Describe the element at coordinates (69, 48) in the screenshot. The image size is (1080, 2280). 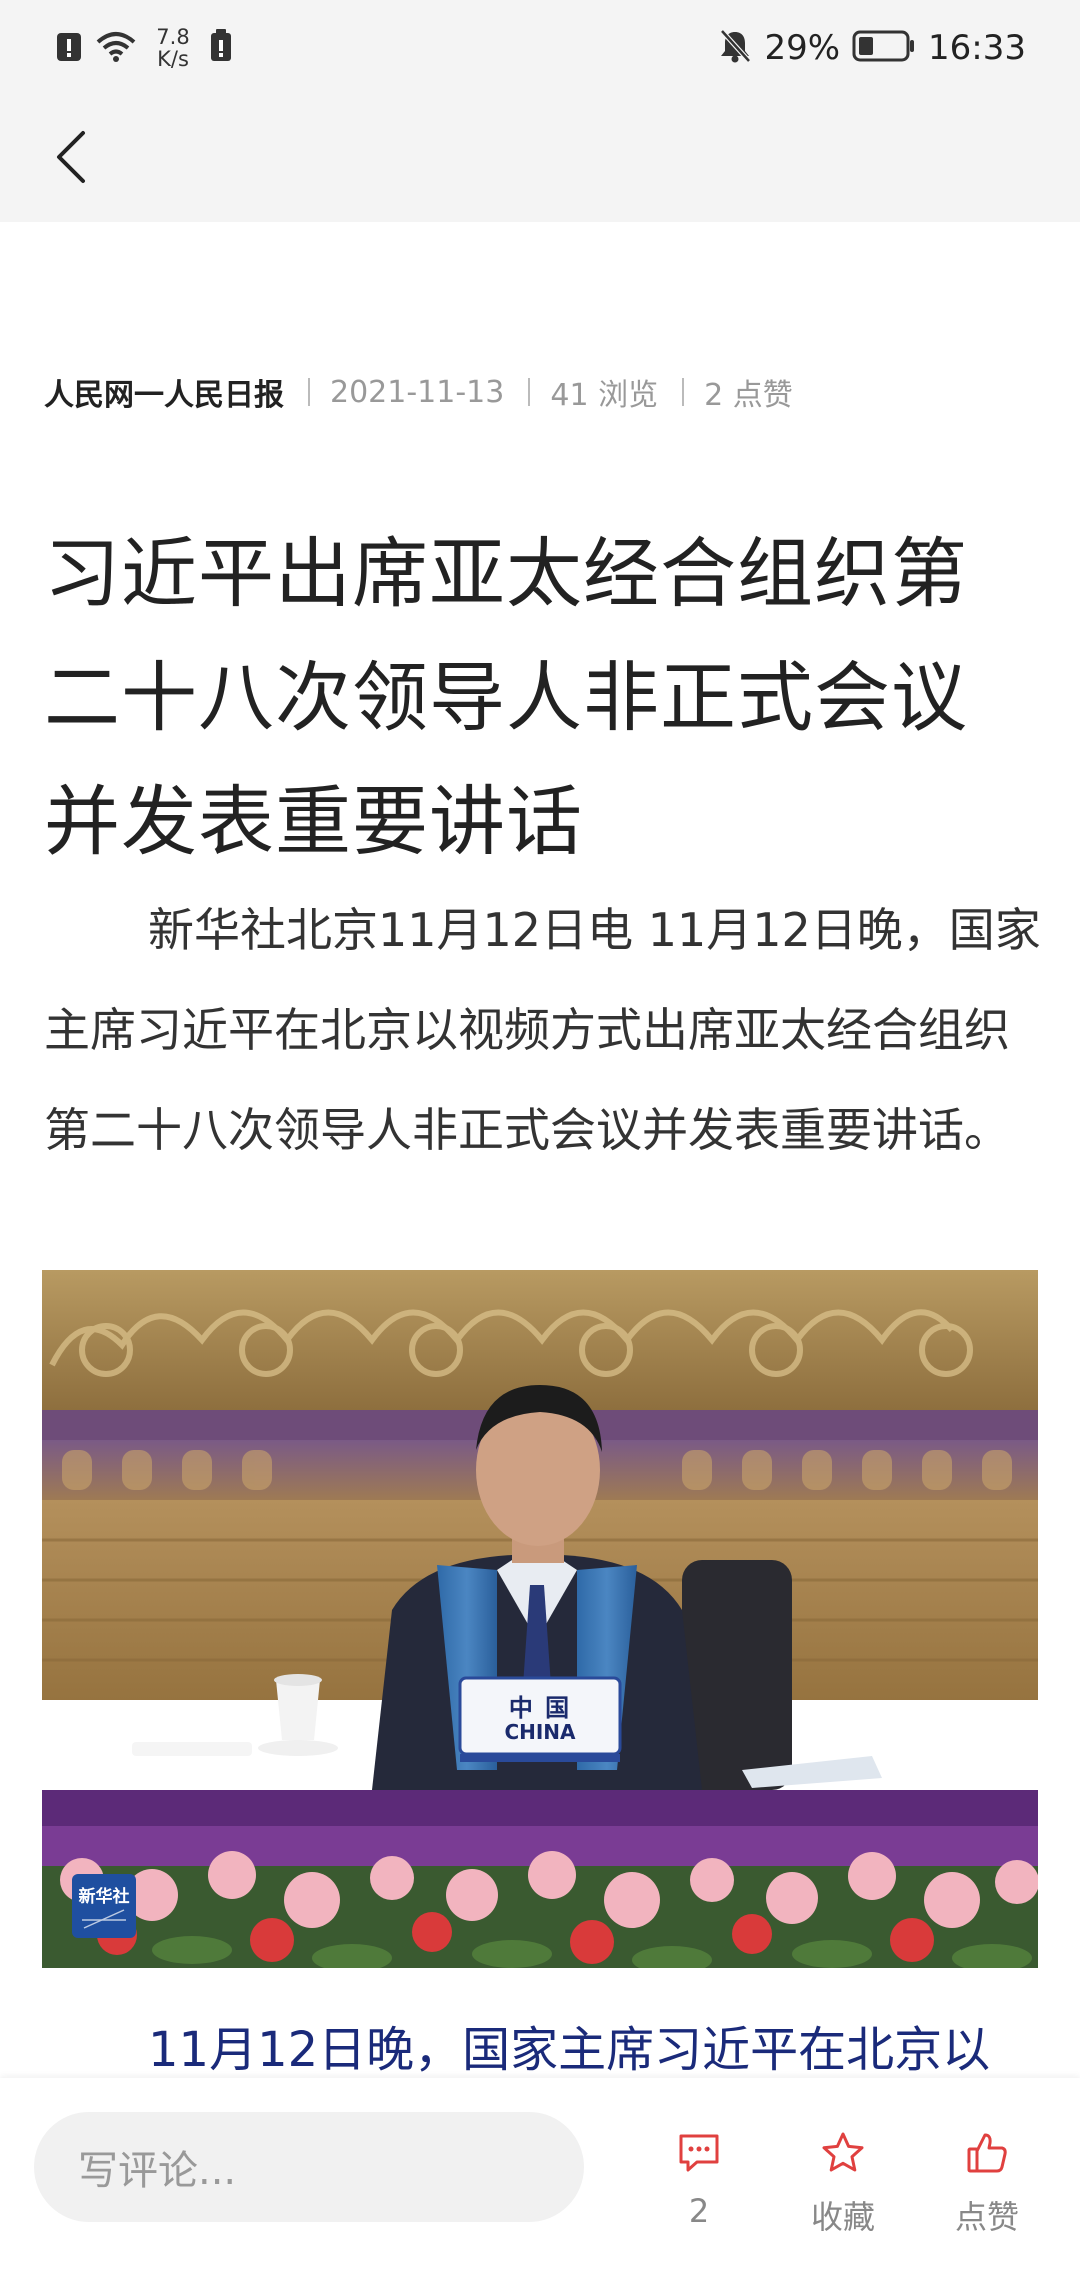
I see `alert-icon` at that location.